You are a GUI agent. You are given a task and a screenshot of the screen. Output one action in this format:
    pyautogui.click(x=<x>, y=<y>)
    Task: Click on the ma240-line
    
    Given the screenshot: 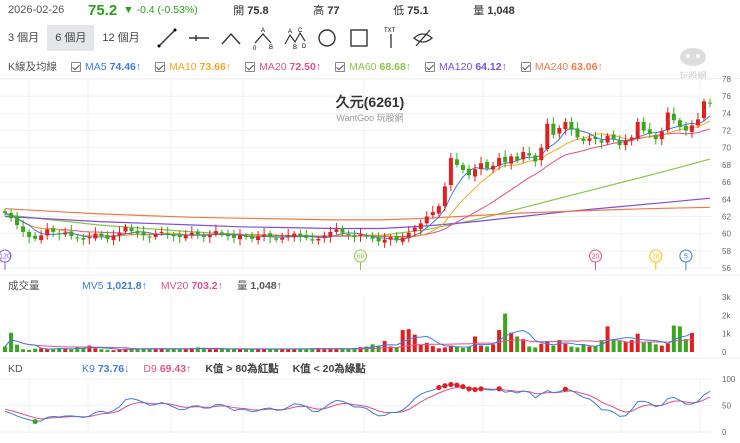 What is the action you would take?
    pyautogui.click(x=357, y=213)
    